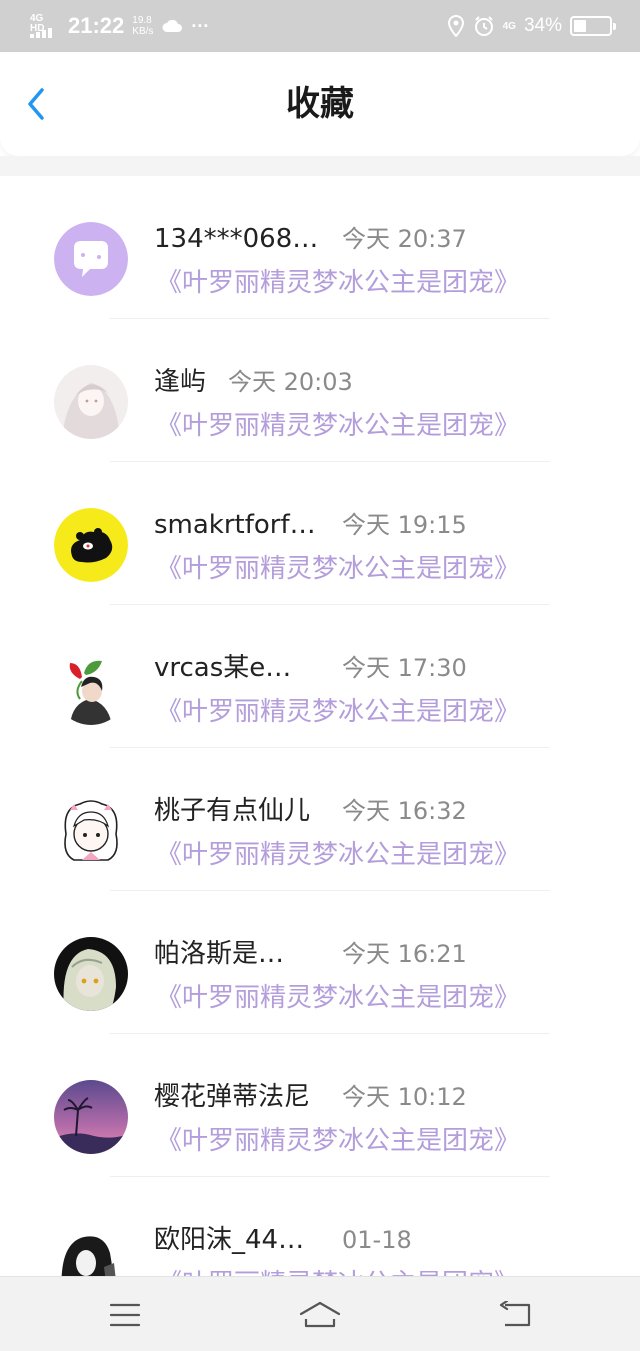 The image size is (640, 1351). Describe the element at coordinates (232, 811) in the screenshot. I see `user-name: 桃子有点仙儿` at that location.